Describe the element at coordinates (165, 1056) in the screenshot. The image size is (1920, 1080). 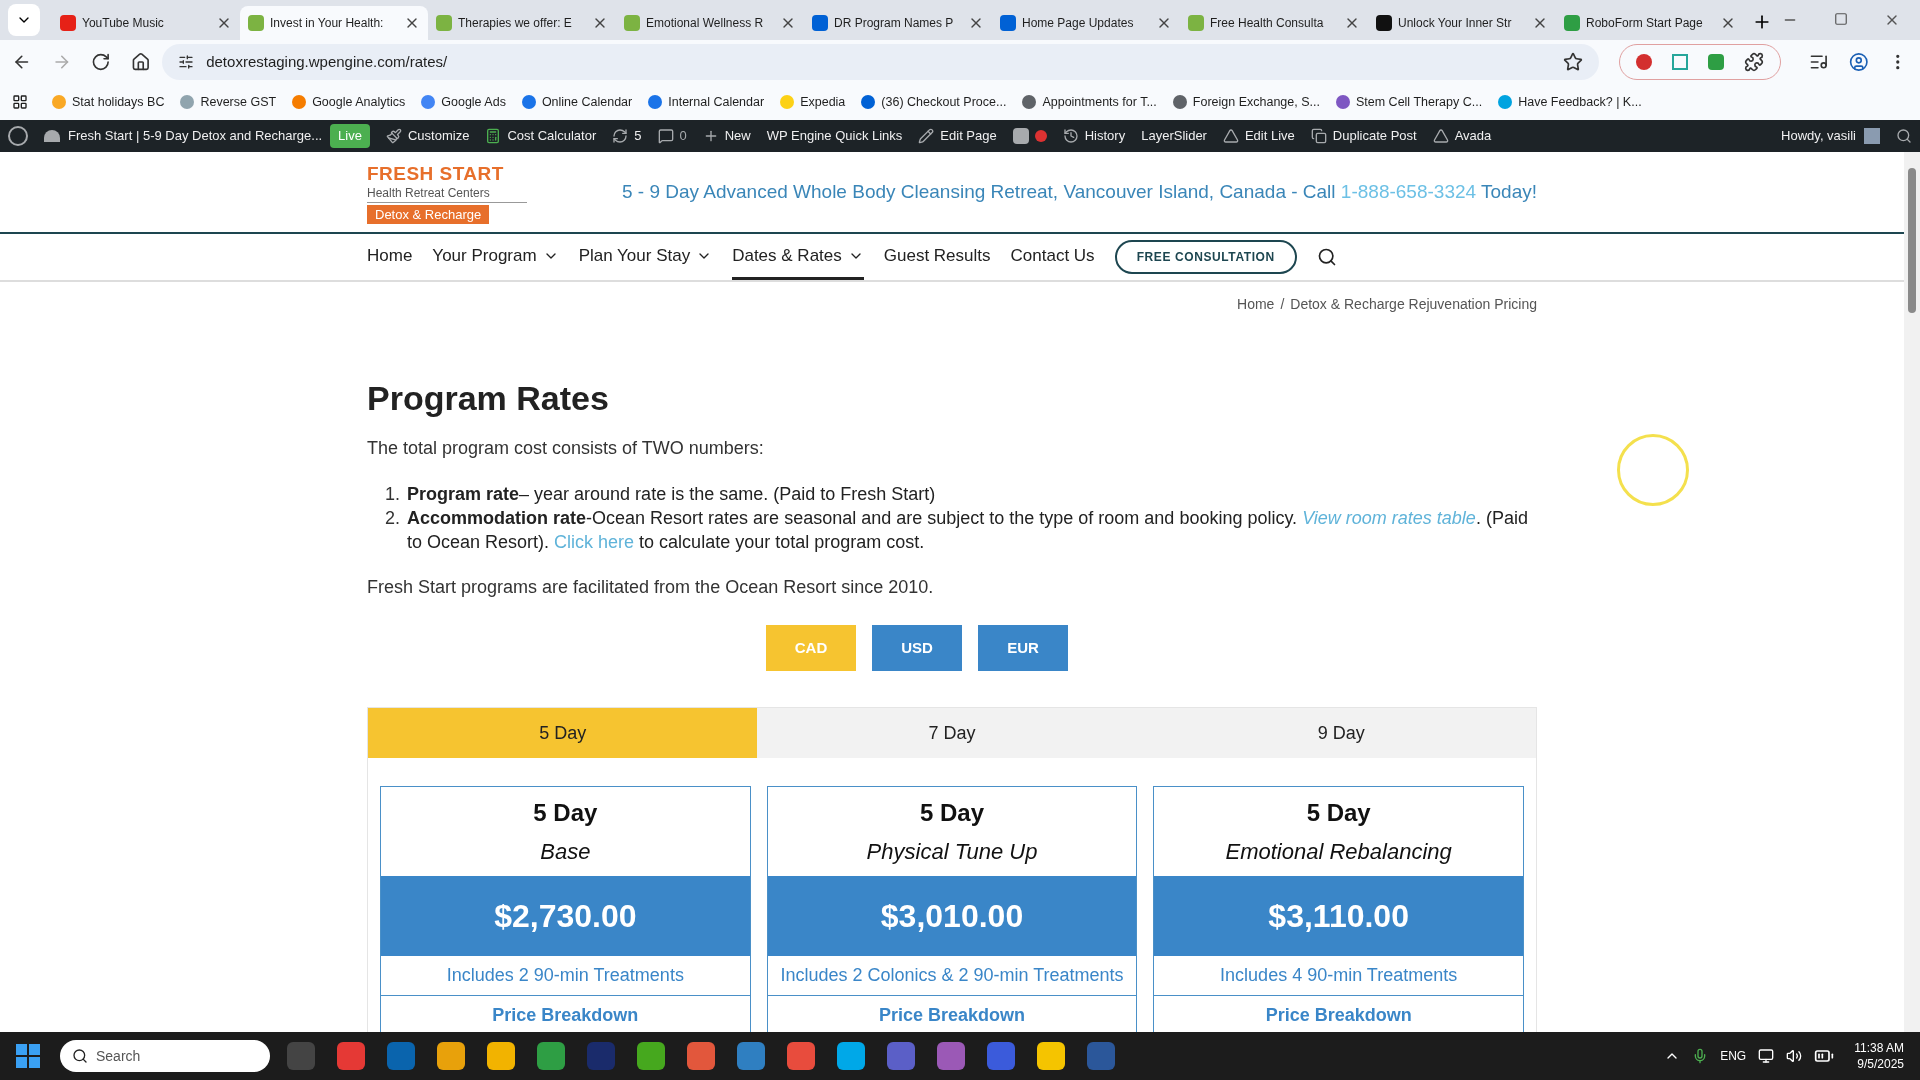
I see `taskbar-search-field: Search` at that location.